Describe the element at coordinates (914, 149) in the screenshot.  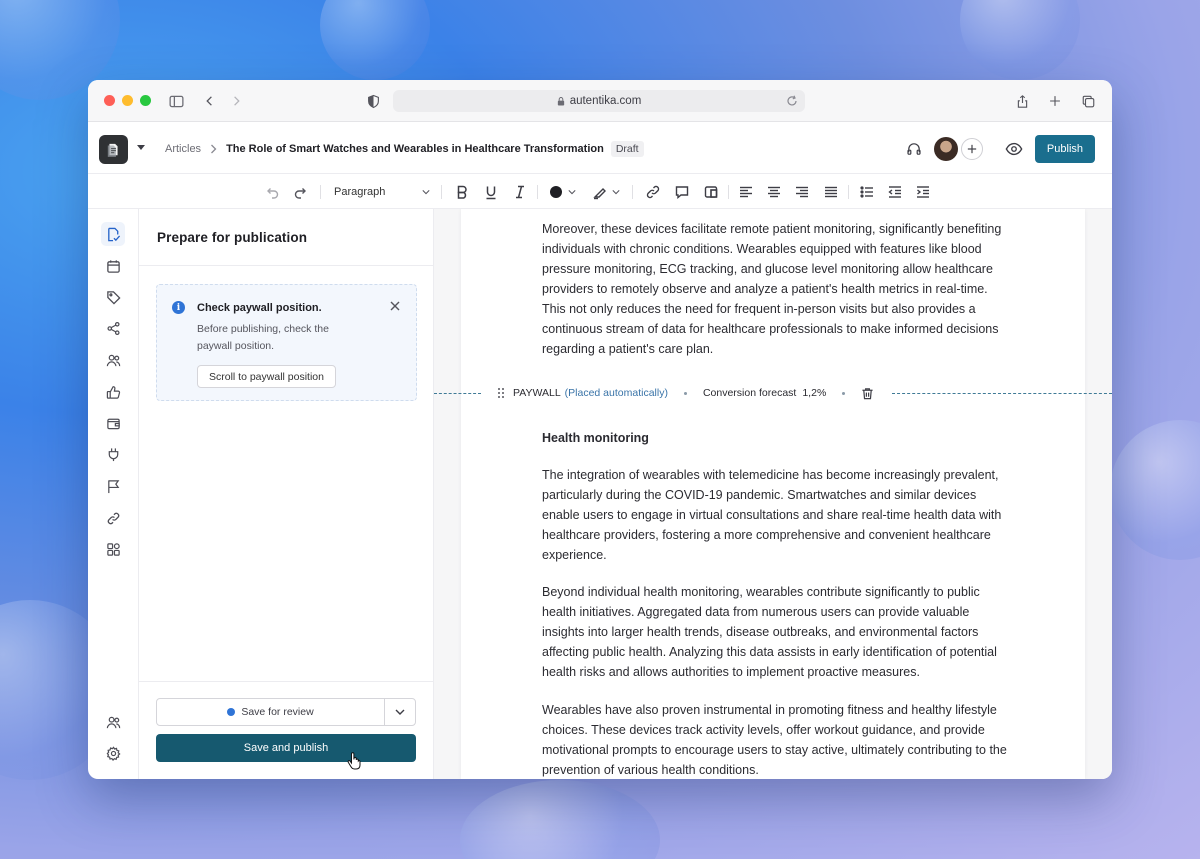
I see `headphones-icon` at that location.